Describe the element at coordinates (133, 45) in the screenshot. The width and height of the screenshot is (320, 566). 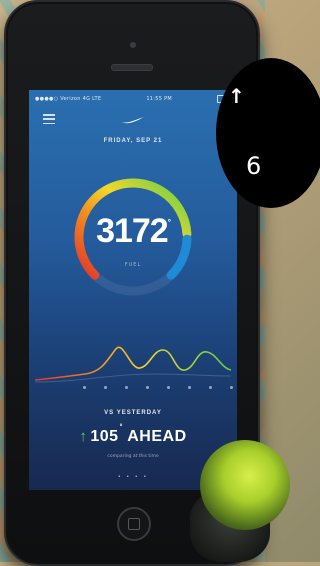
I see `front-camera` at that location.